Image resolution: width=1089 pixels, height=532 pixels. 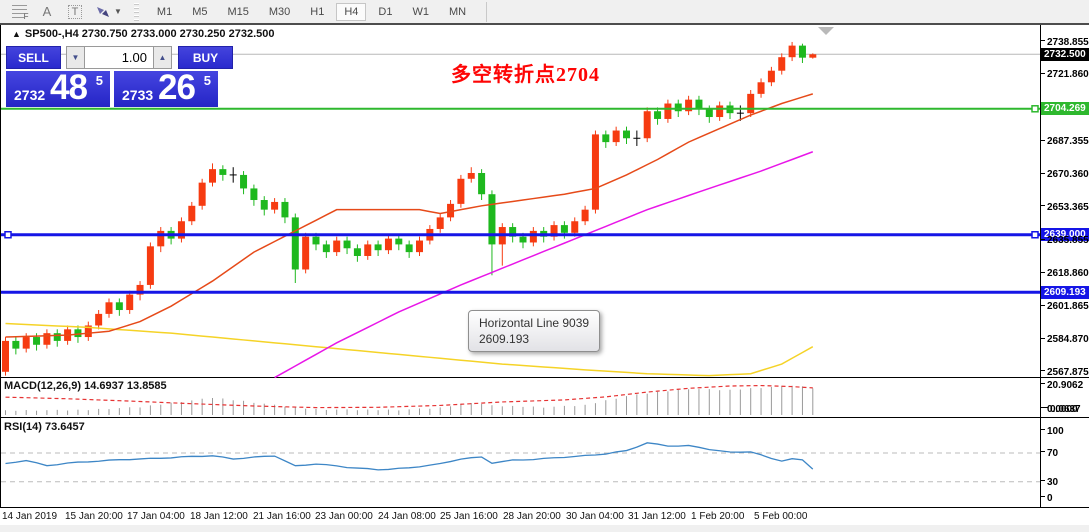 I want to click on volume-decrease-button: ▼, so click(x=75, y=57).